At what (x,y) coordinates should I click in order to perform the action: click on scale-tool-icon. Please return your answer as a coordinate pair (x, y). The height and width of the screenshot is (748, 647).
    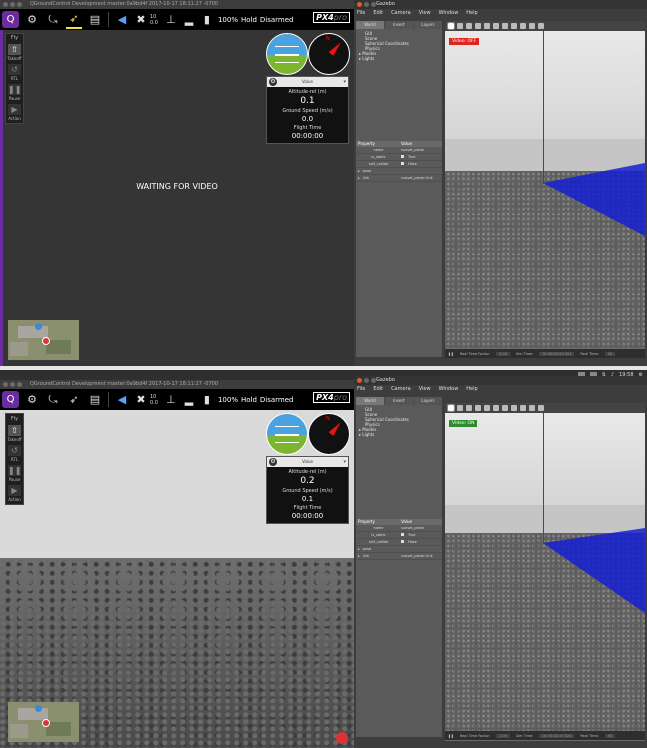
    Looking at the image, I should click on (478, 408).